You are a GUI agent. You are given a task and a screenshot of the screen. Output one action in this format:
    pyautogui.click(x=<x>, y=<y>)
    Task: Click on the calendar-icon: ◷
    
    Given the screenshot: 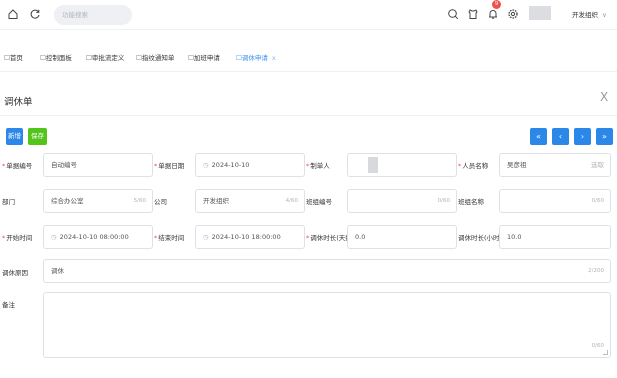 What is the action you would take?
    pyautogui.click(x=206, y=165)
    